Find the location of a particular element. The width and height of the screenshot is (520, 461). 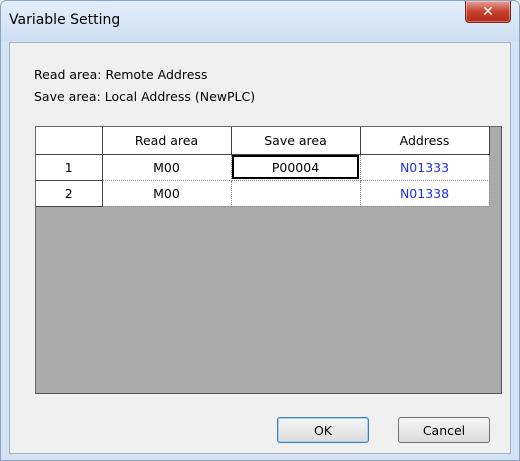

address-cell: N01338 is located at coordinates (425, 193).